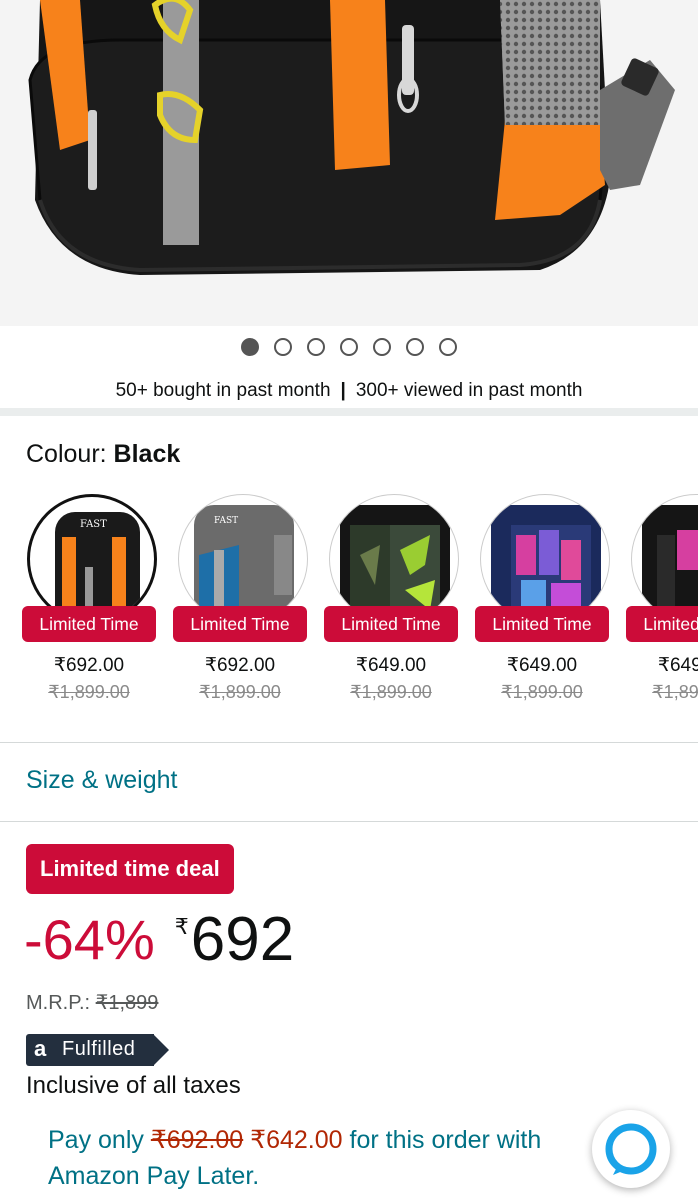 The height and width of the screenshot is (1200, 698). Describe the element at coordinates (242, 939) in the screenshot. I see `current-price: 692` at that location.